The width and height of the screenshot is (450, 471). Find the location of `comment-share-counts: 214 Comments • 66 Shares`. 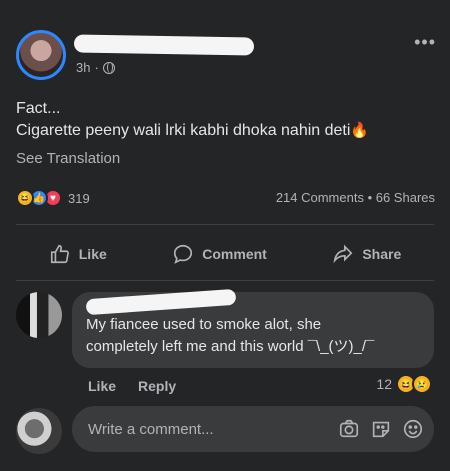

comment-share-counts: 214 Comments • 66 Shares is located at coordinates (355, 197).